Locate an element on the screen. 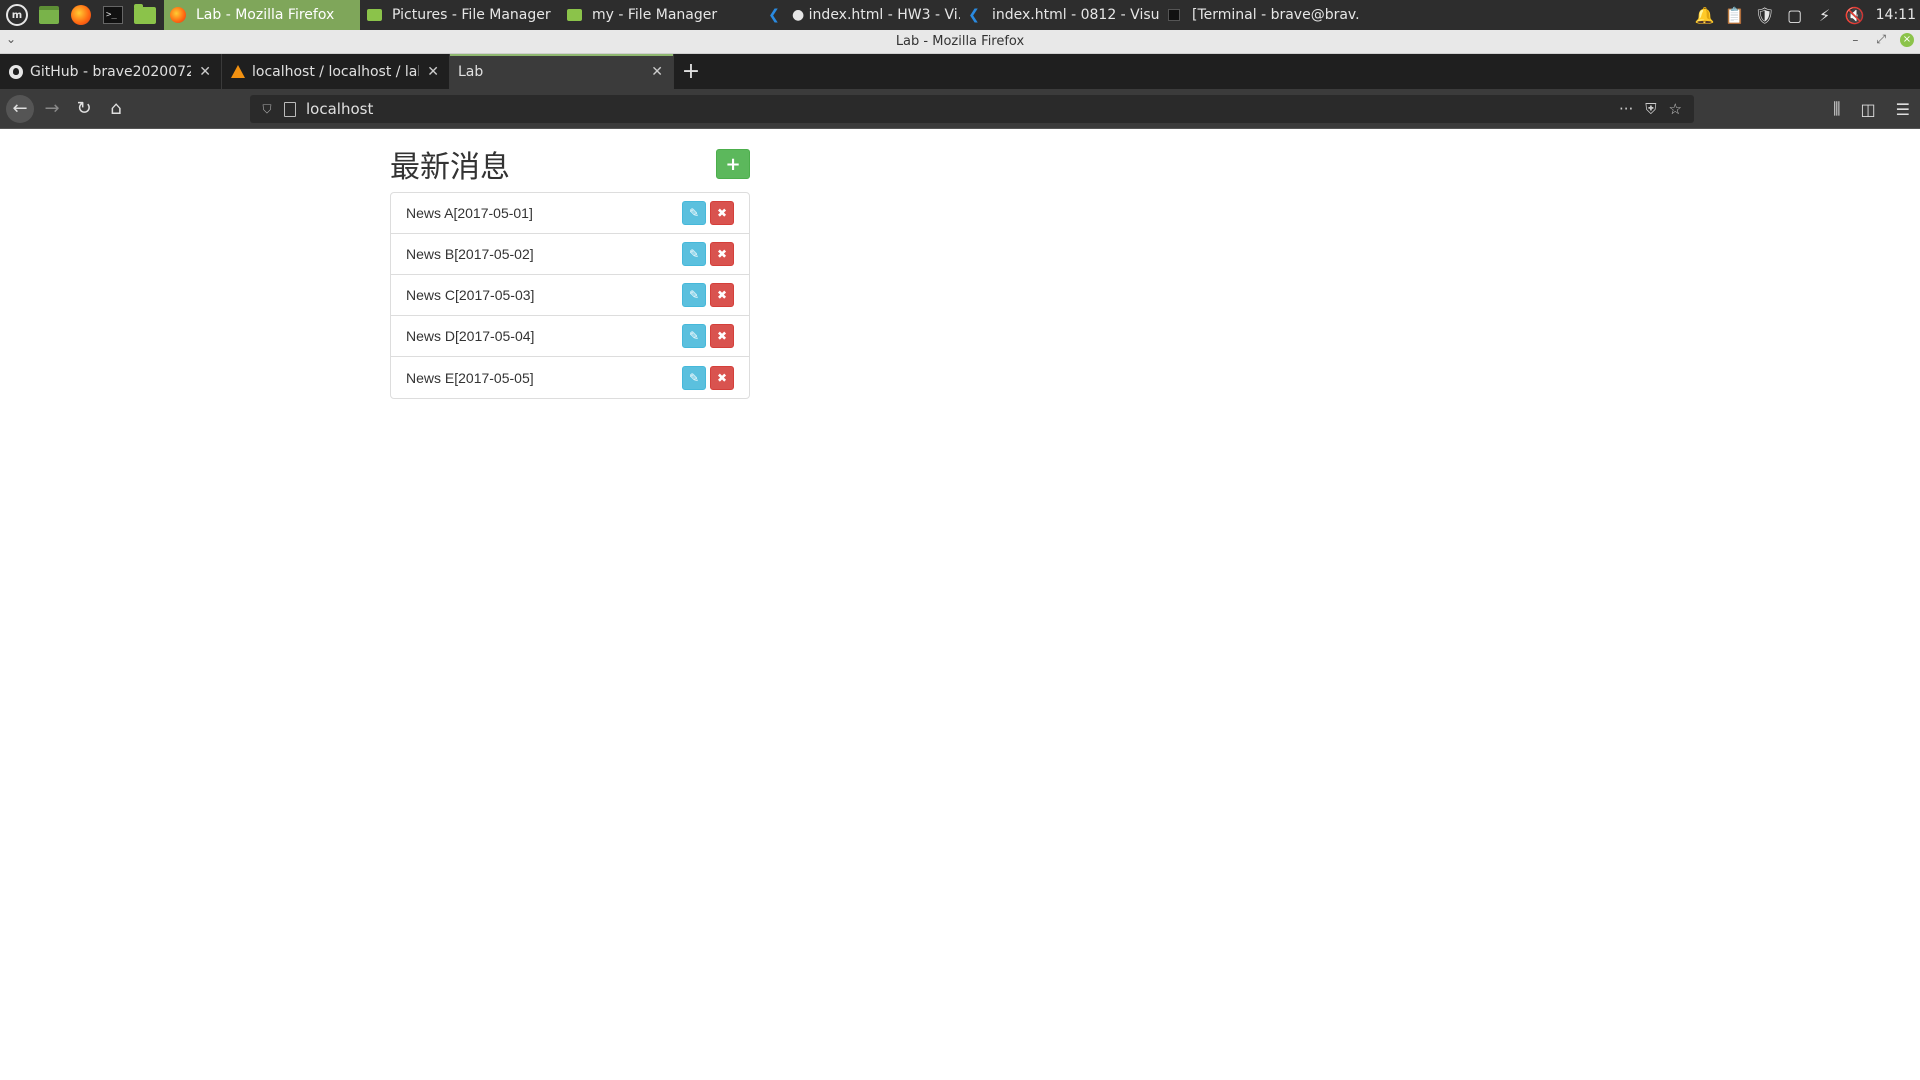 This screenshot has width=1920, height=1080. terminal-icon: >_ is located at coordinates (113, 15).